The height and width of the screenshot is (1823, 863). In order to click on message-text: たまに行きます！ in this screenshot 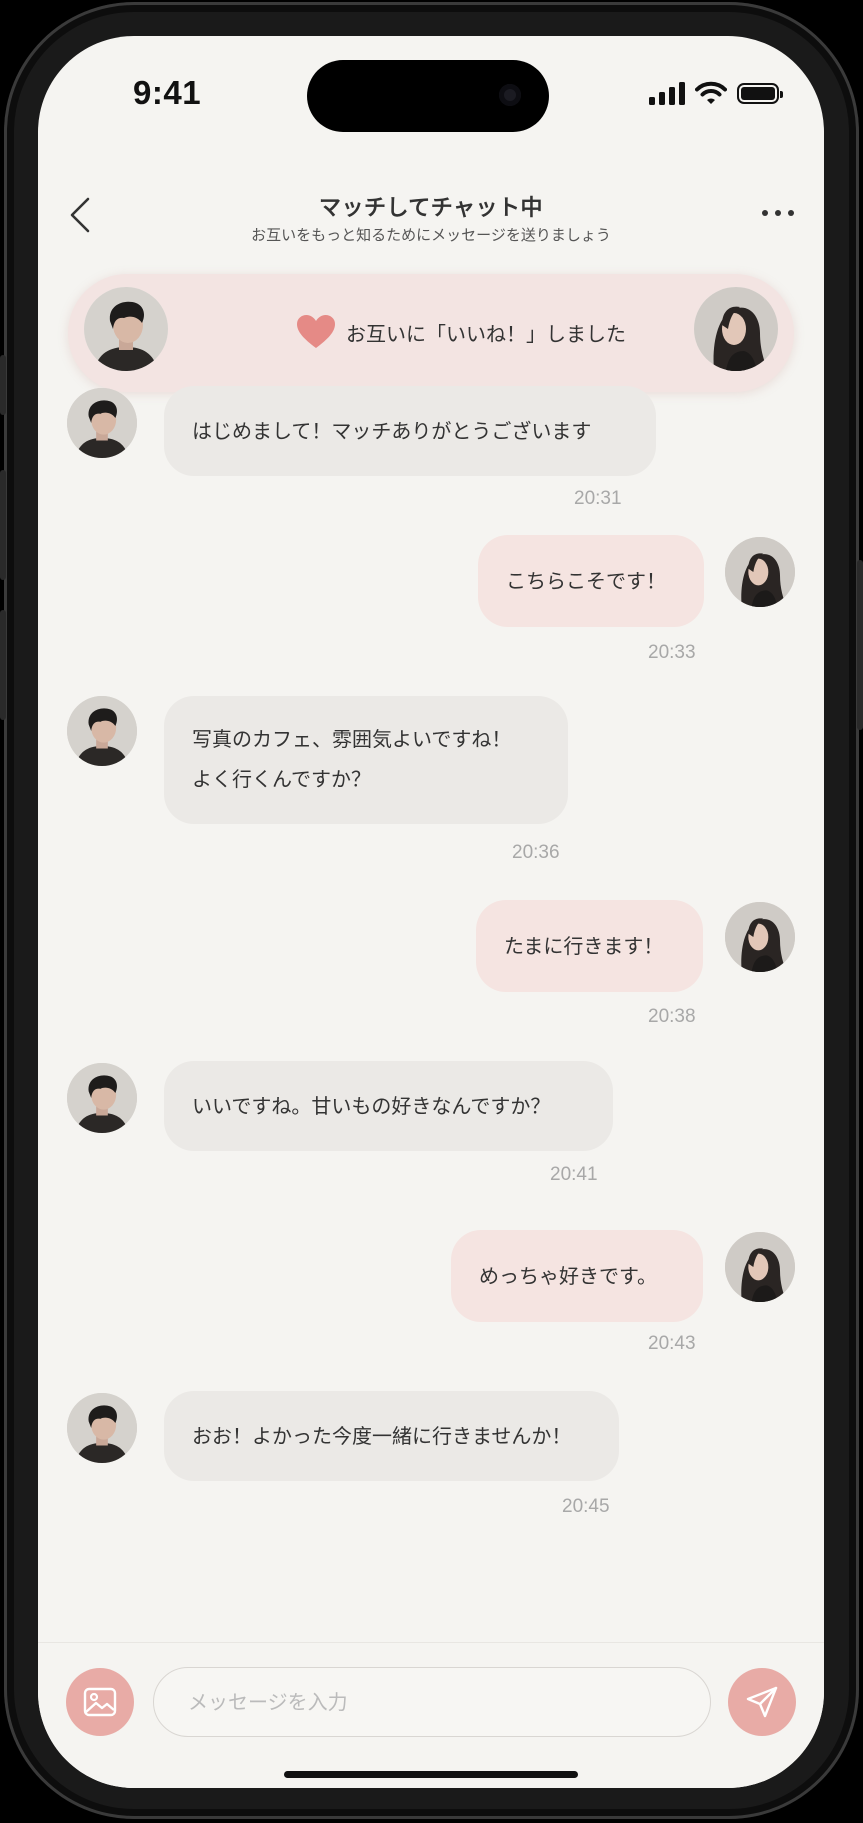, I will do `click(584, 946)`.